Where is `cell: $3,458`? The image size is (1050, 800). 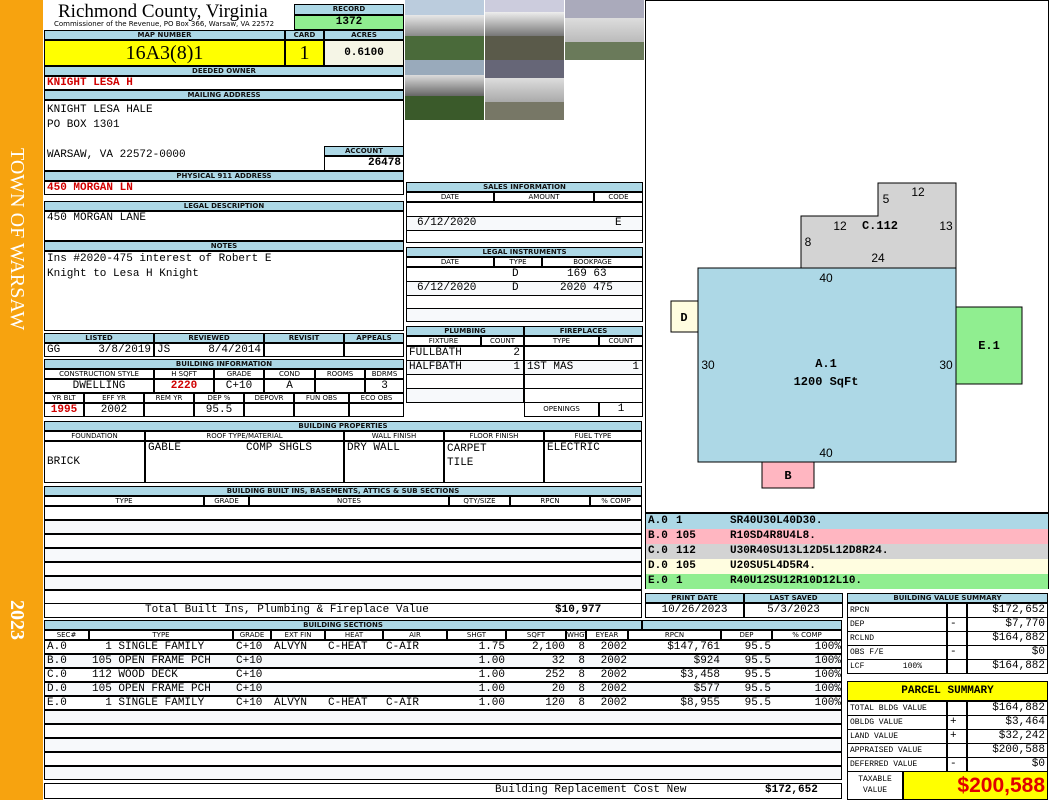
cell: $3,458 is located at coordinates (700, 675).